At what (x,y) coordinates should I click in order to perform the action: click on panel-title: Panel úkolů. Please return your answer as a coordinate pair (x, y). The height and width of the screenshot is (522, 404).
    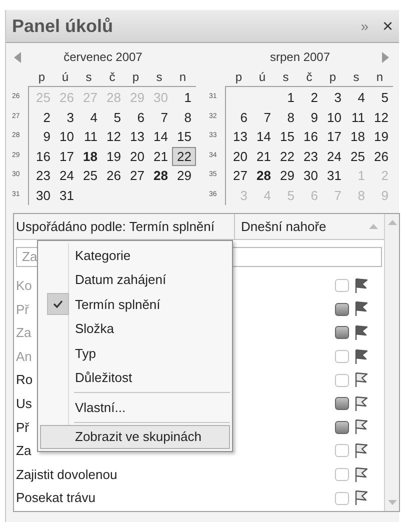
    Looking at the image, I should click on (63, 26).